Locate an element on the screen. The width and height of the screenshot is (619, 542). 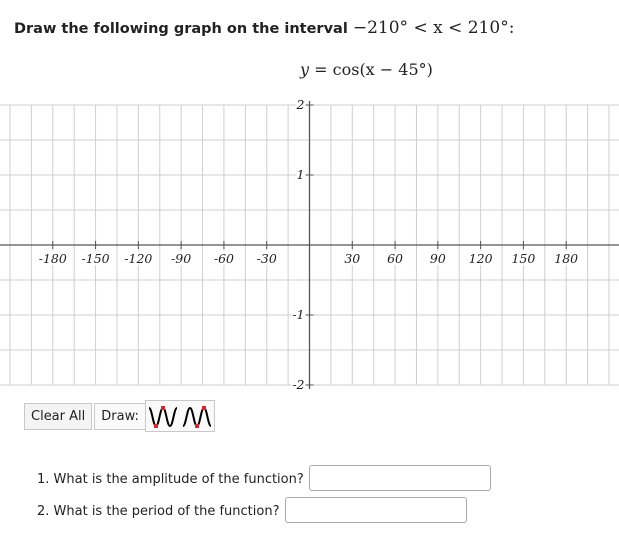
question-period-label: 2. What is the period of the function? is located at coordinates (158, 511).